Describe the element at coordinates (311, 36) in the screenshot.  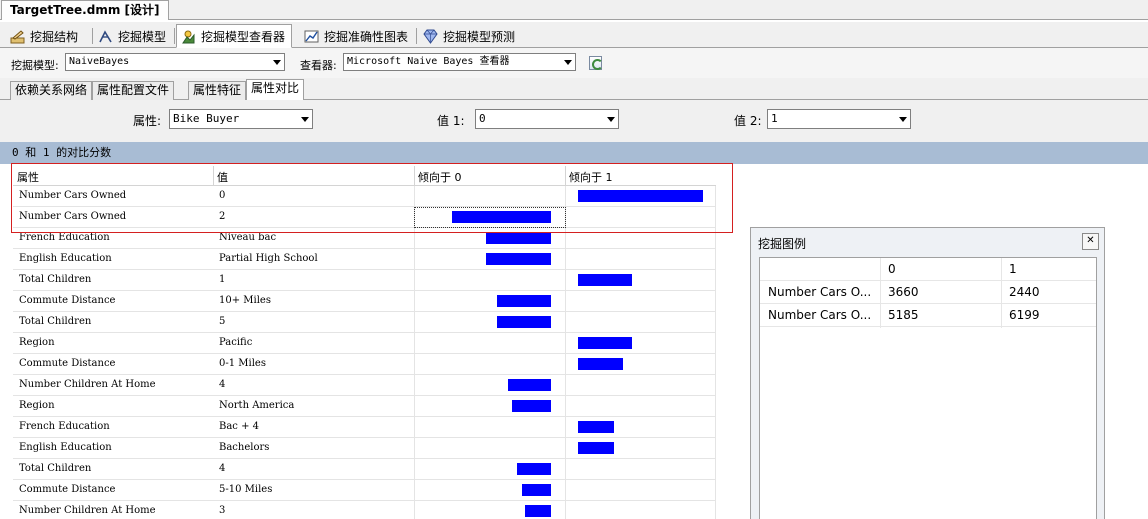
I see `accuracy-chart-icon` at that location.